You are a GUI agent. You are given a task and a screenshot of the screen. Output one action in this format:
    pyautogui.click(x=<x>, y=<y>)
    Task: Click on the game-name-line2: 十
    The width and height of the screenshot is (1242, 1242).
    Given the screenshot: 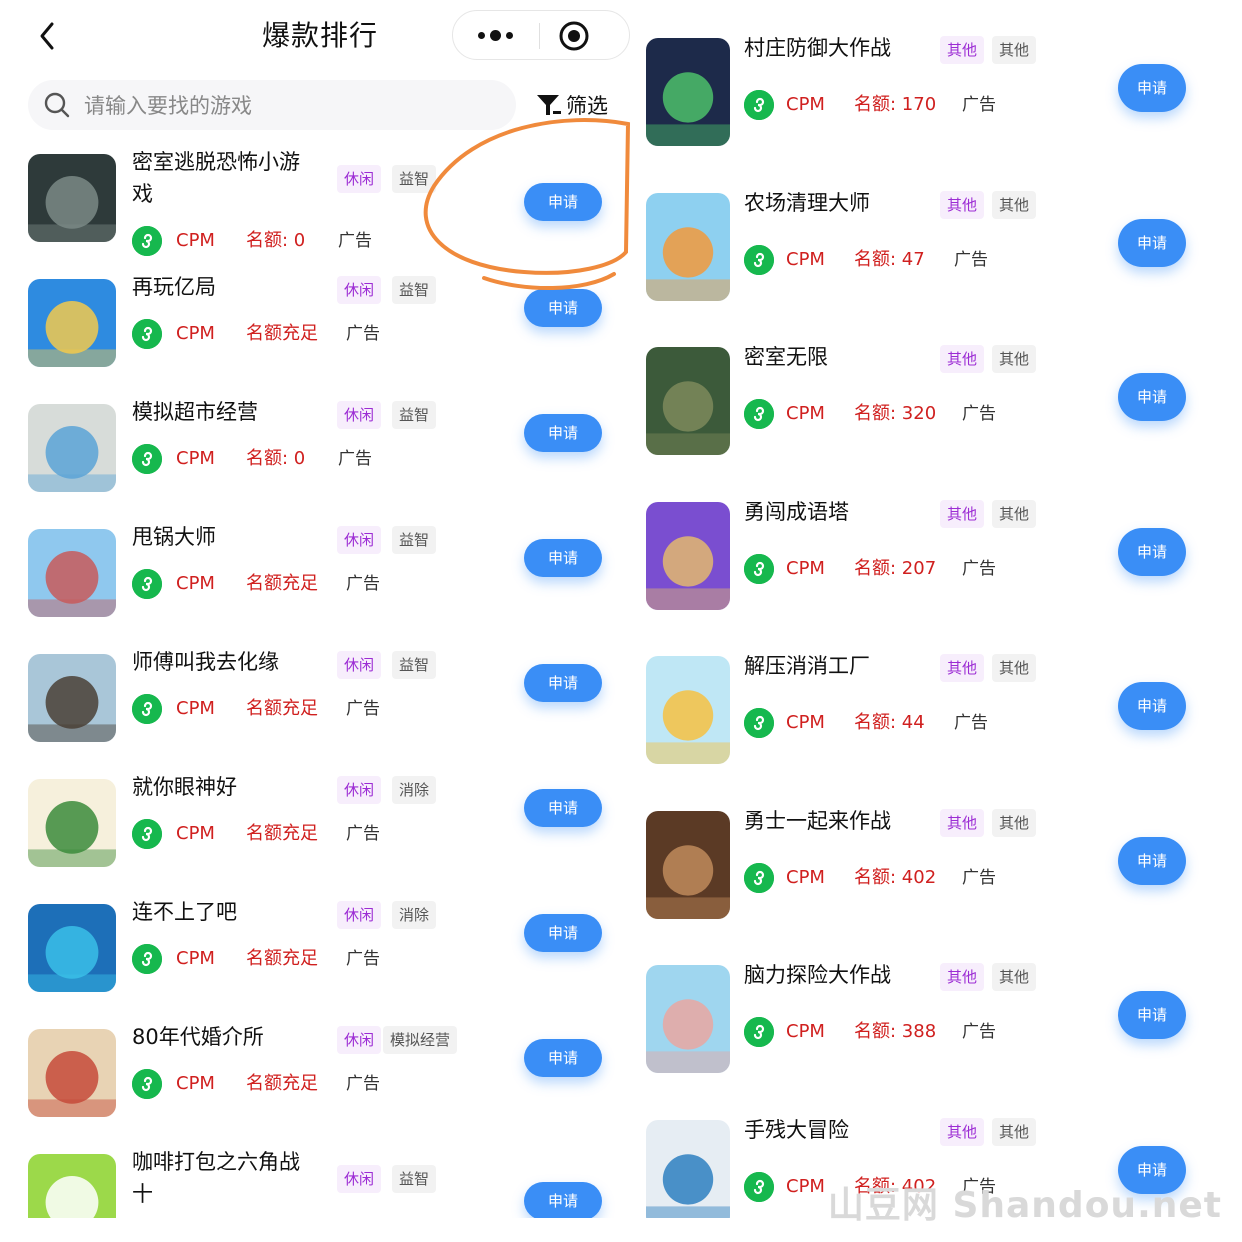 What is the action you would take?
    pyautogui.click(x=142, y=1194)
    